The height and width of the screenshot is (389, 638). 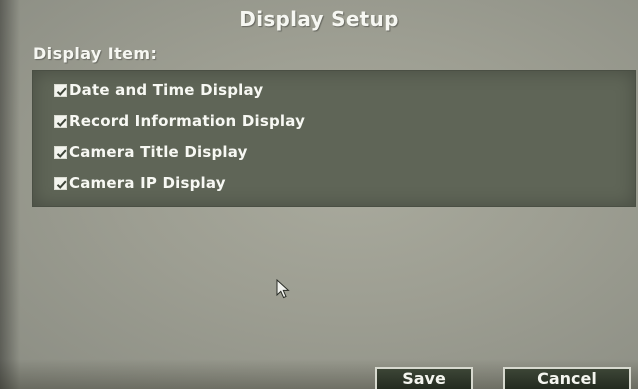 I want to click on display-item-label: Camera Title Display, so click(x=158, y=152).